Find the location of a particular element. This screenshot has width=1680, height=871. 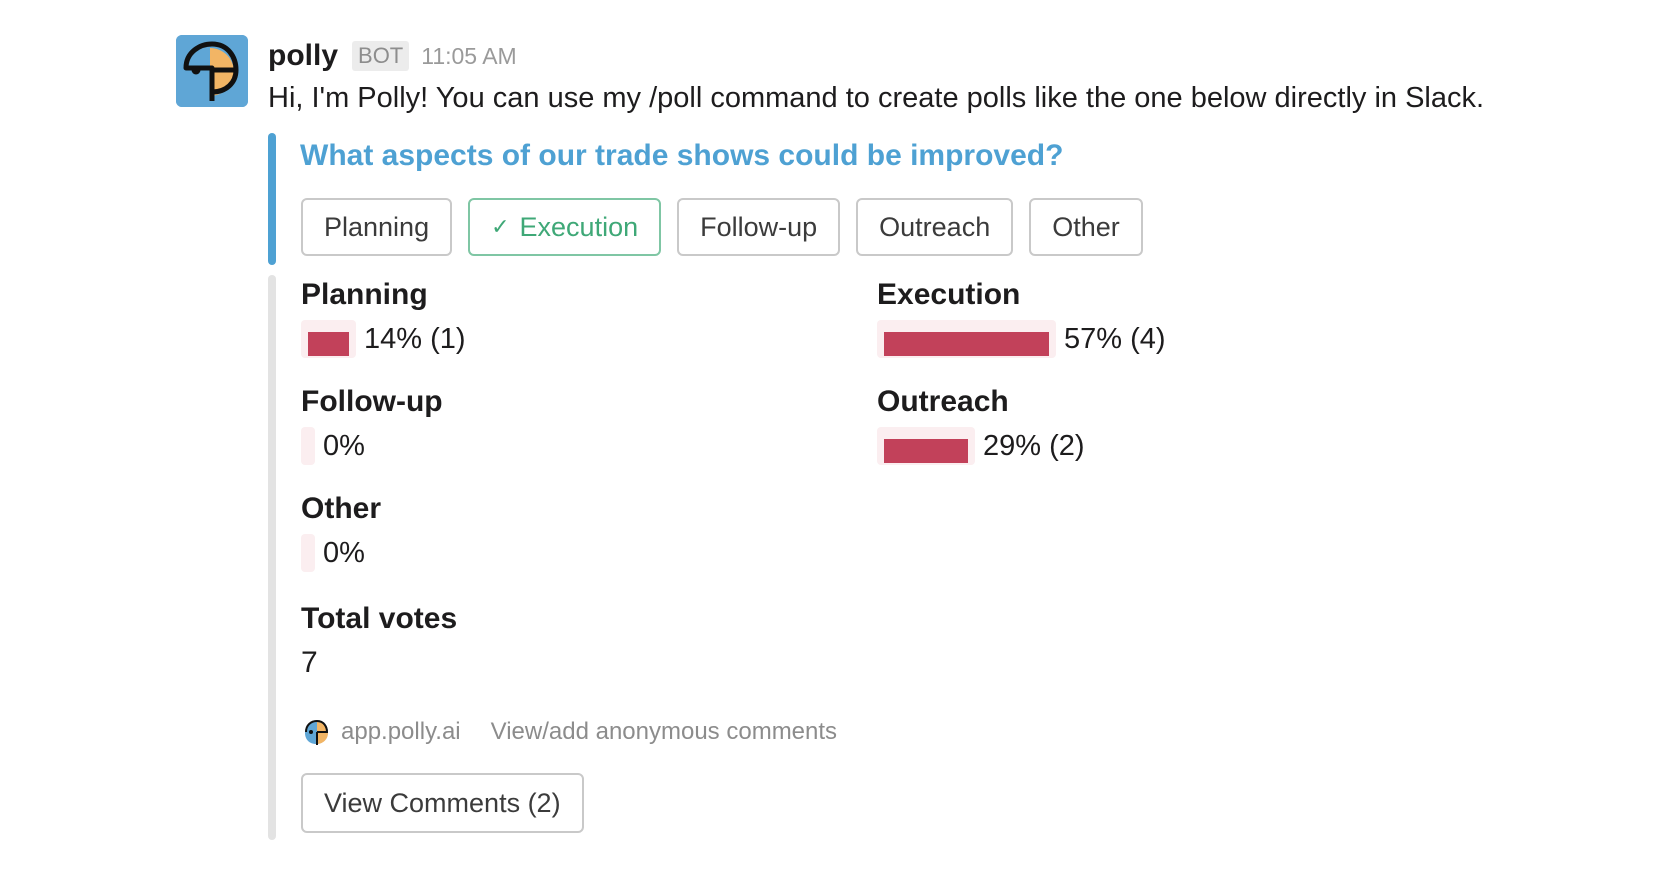

result-value: 57% (4) is located at coordinates (1115, 338).